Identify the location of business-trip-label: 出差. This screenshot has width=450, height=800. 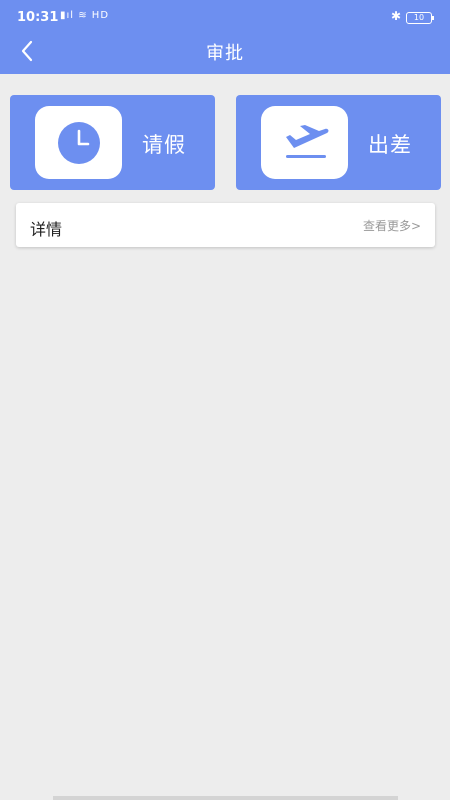
(390, 145).